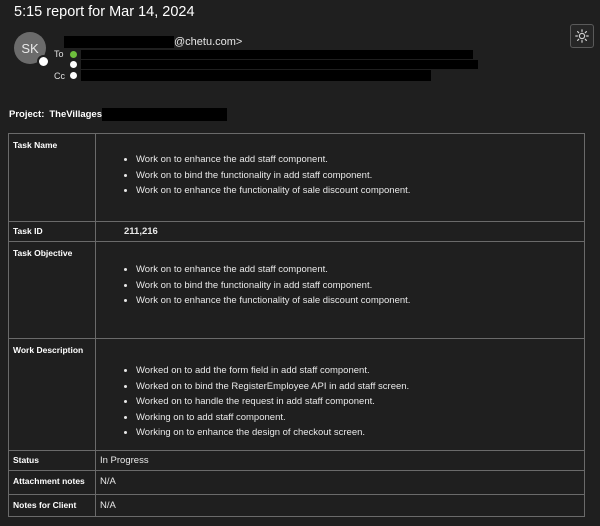 The height and width of the screenshot is (526, 600). I want to click on status-value: In Progress, so click(340, 460).